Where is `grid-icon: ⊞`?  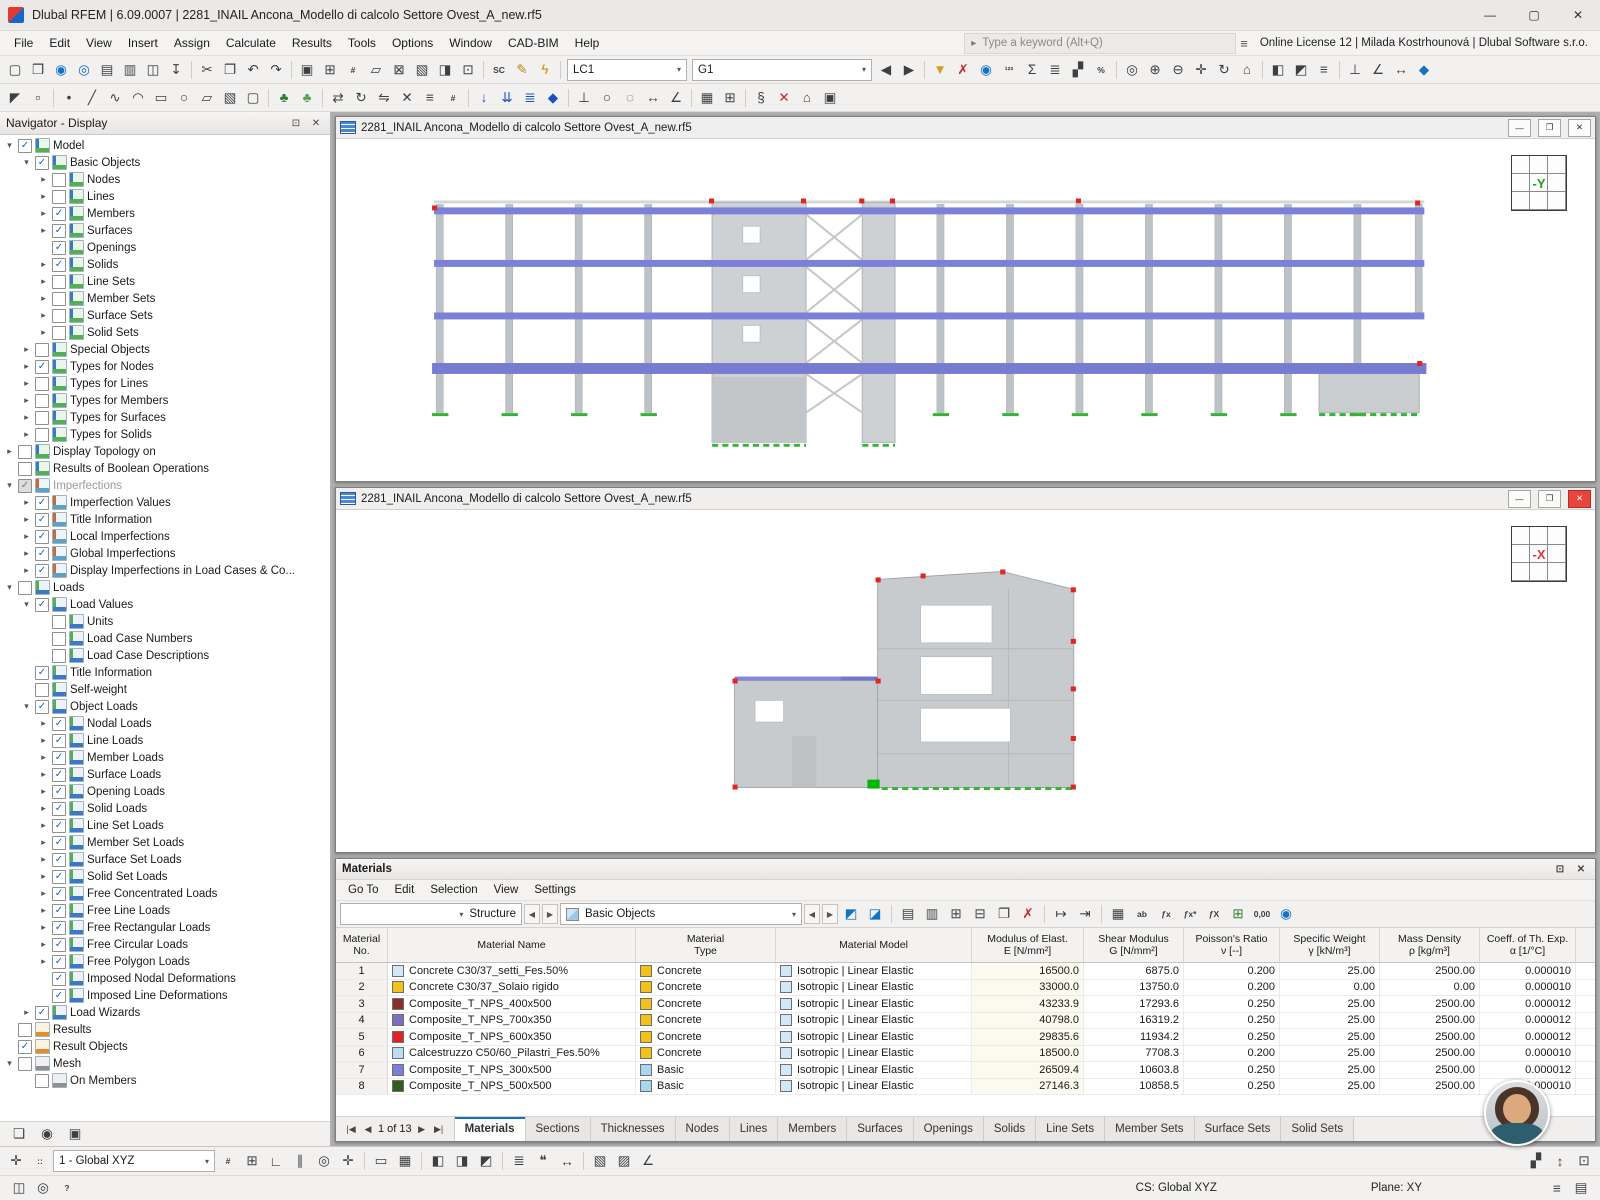
grid-icon: ⊞ is located at coordinates (330, 70).